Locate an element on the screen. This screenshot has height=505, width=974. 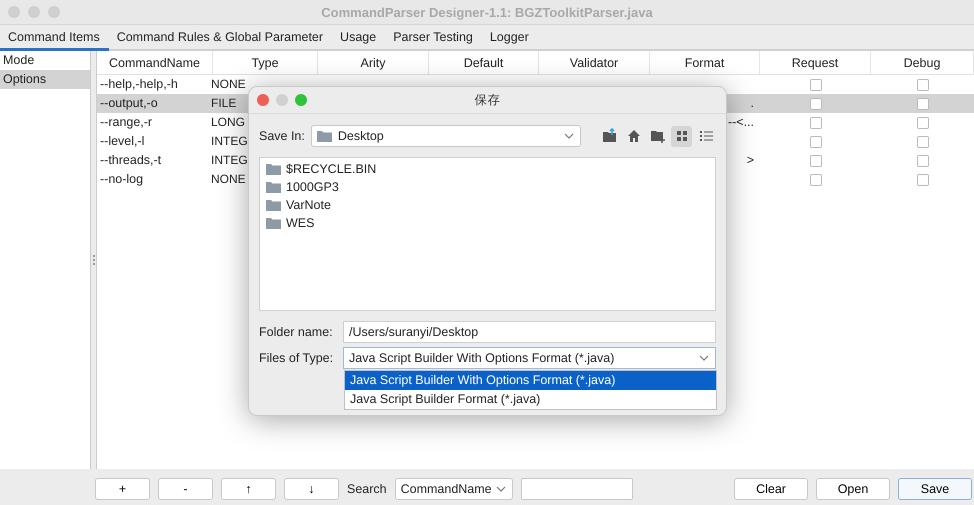
column-header: Default is located at coordinates (484, 63).